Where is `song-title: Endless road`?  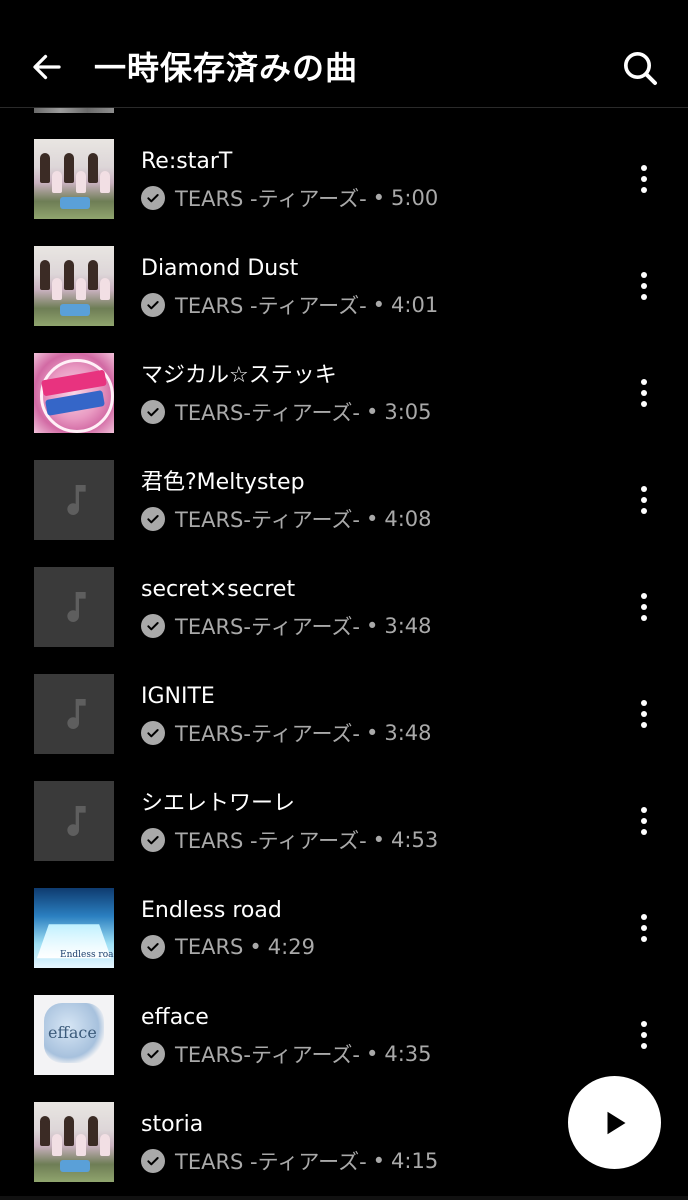 song-title: Endless road is located at coordinates (211, 910).